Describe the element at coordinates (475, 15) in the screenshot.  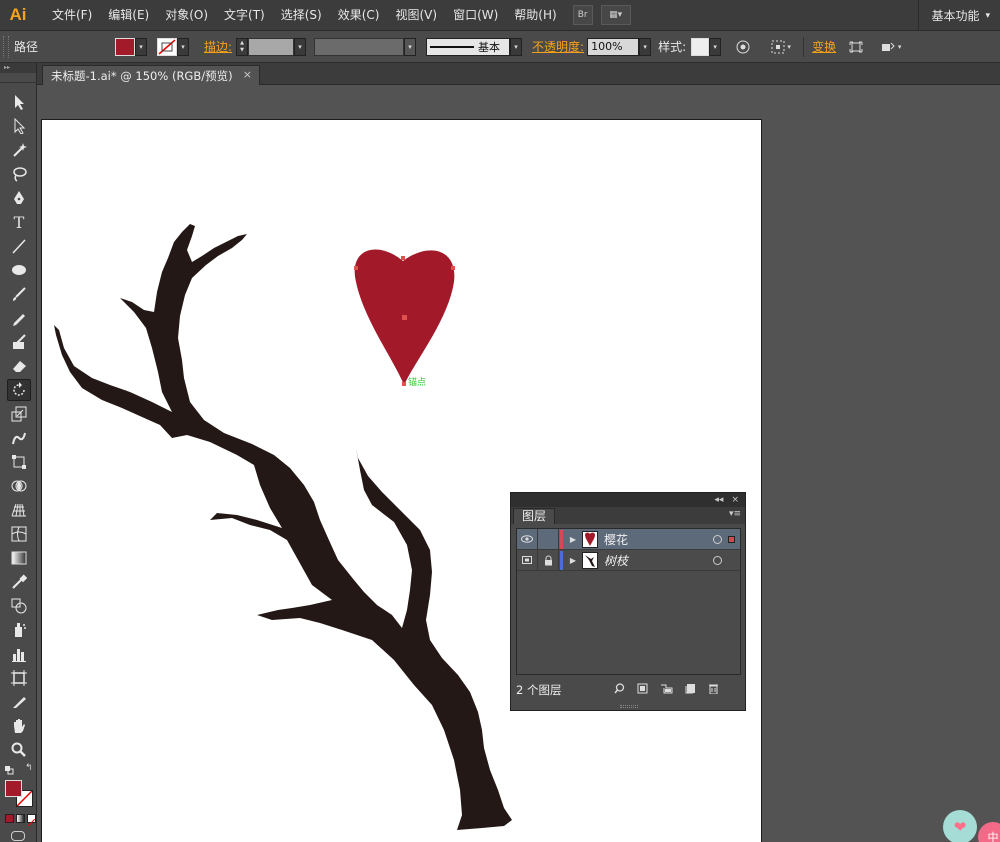
I see `menu-window: 窗口(W)` at that location.